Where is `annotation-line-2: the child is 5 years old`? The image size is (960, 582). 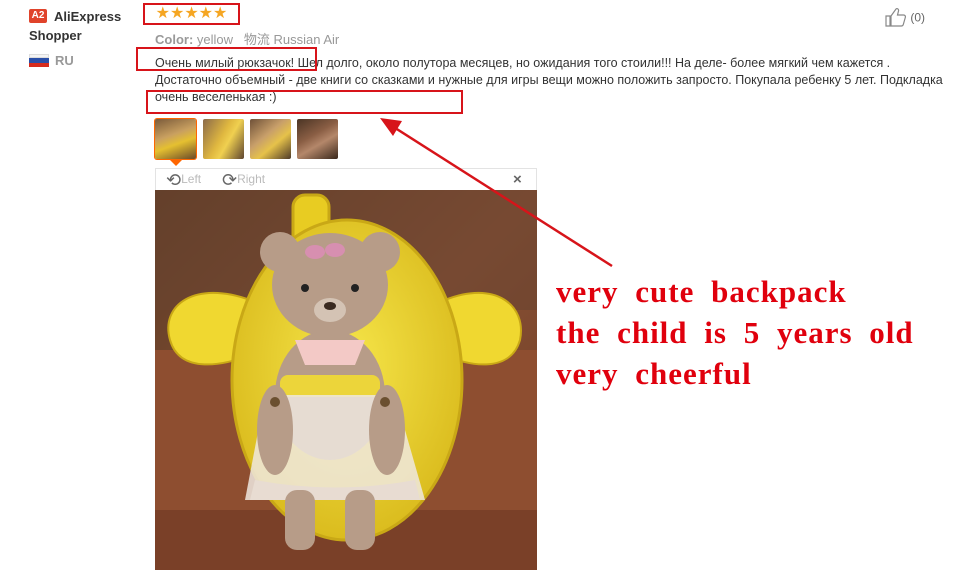
annotation-line-2: the child is 5 years old is located at coordinates (735, 332).